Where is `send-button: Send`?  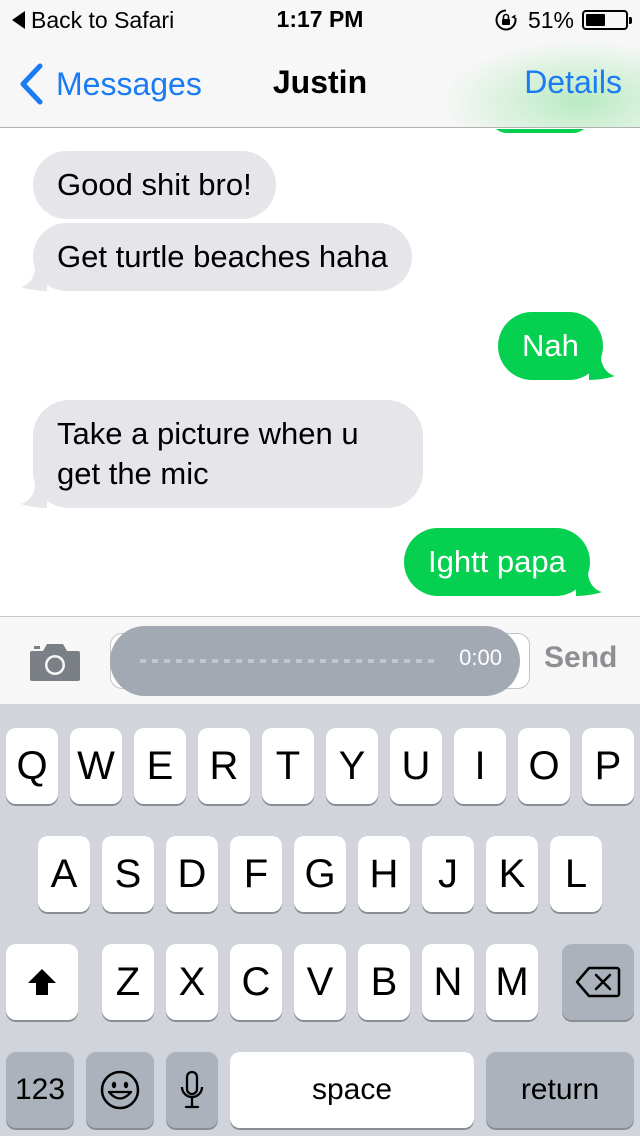 send-button: Send is located at coordinates (580, 658).